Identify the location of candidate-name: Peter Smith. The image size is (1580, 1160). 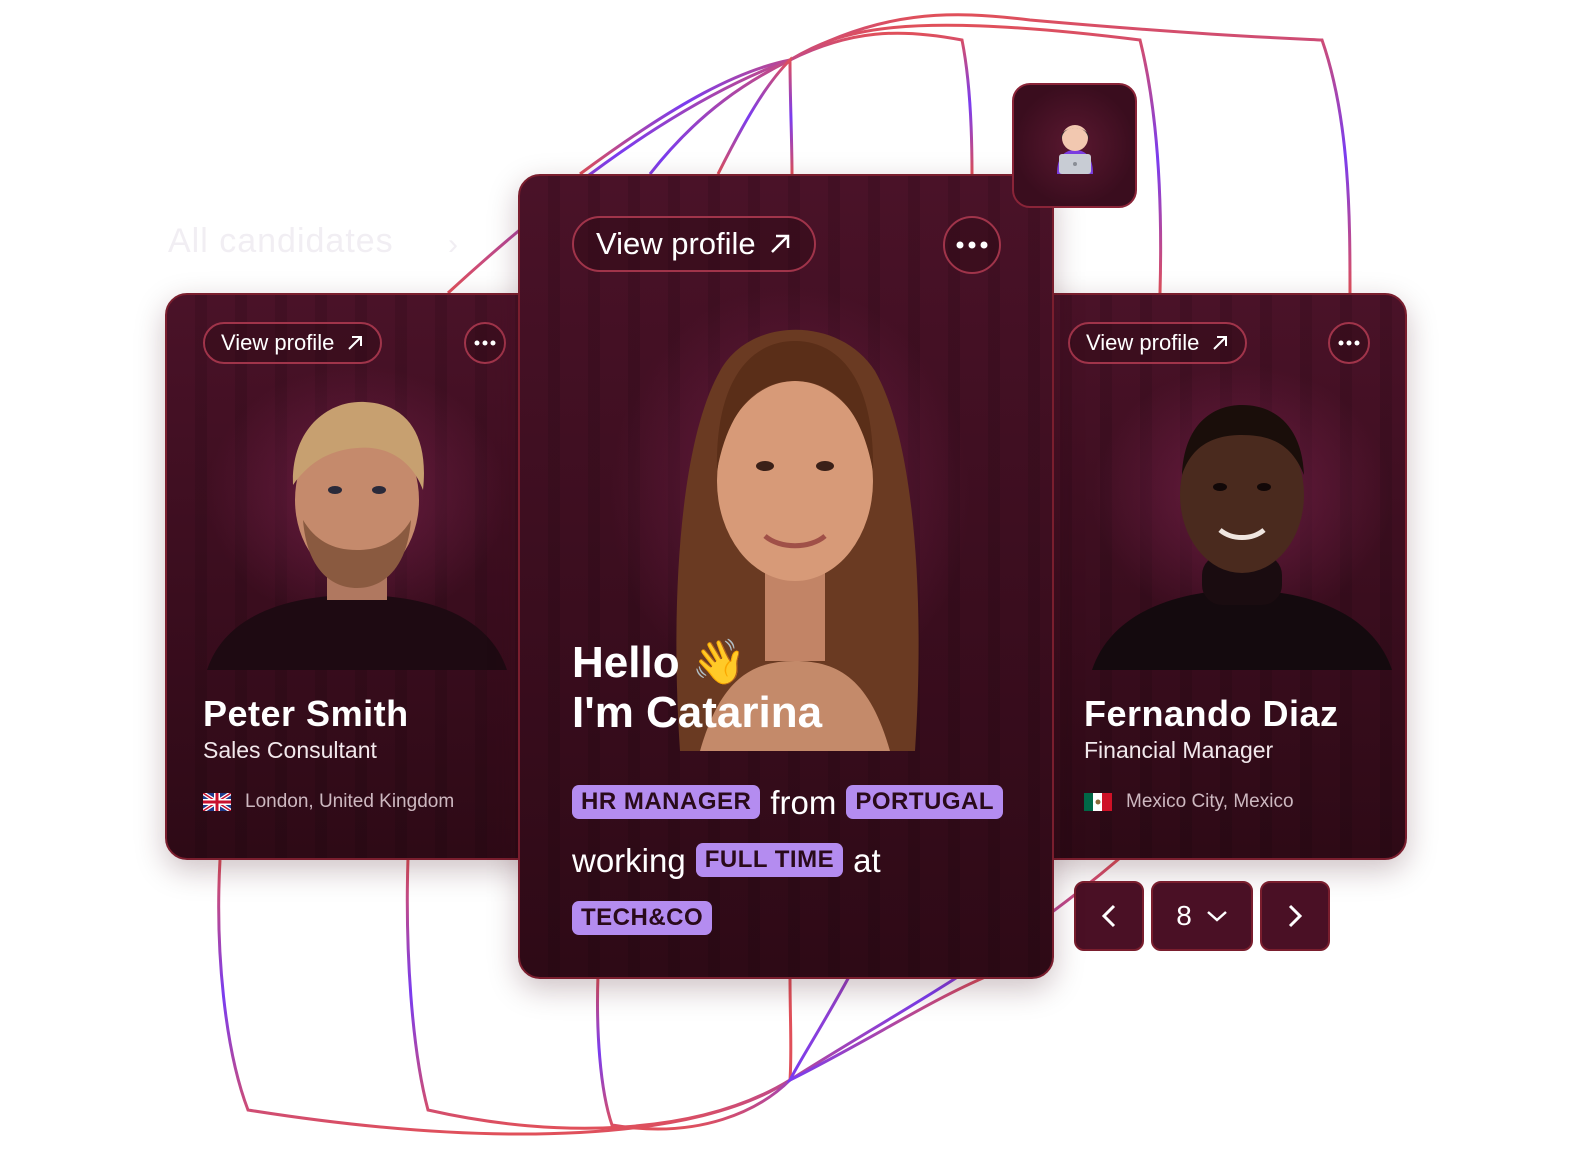
(306, 713).